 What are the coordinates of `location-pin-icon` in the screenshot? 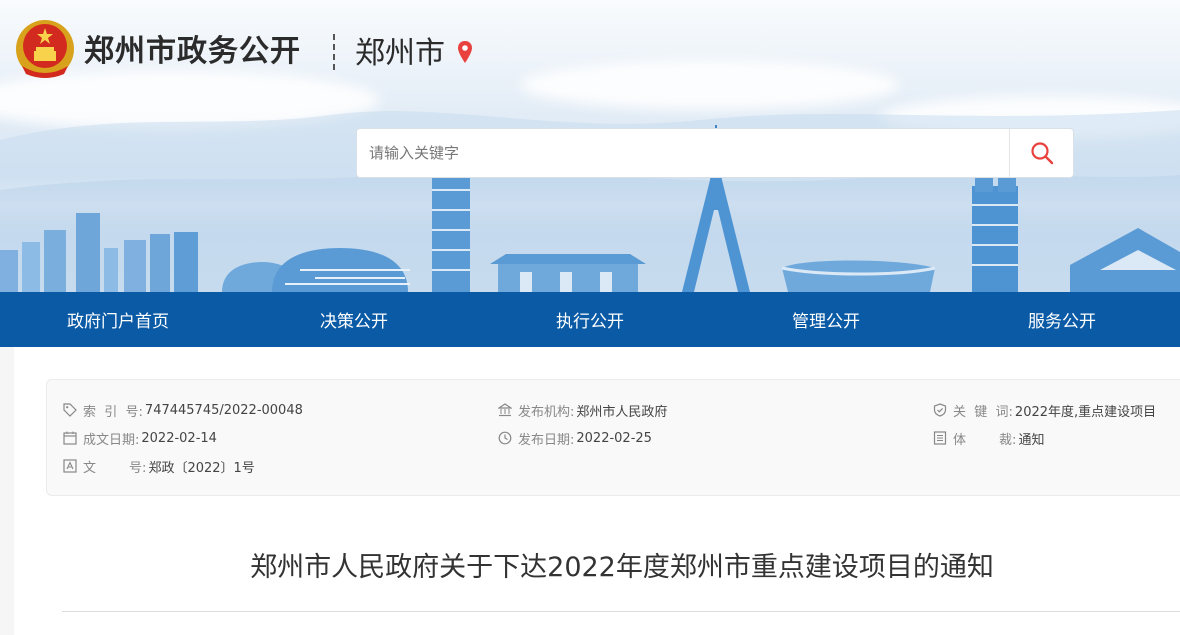 It's located at (465, 52).